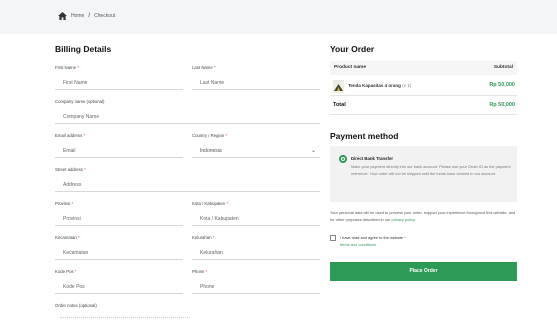  Describe the element at coordinates (67, 237) in the screenshot. I see `district-label: Kecamatan *` at that location.